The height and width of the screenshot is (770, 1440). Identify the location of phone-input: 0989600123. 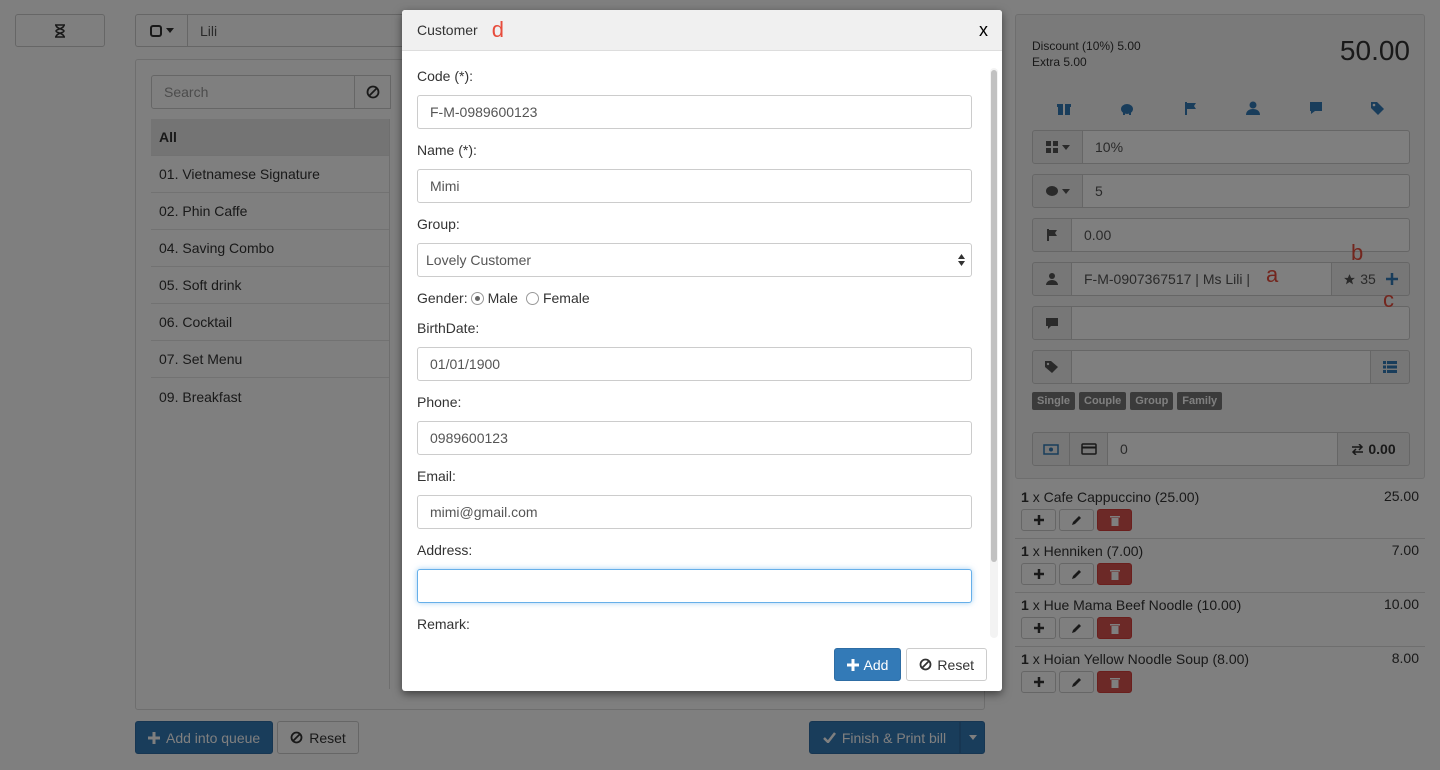
(694, 438).